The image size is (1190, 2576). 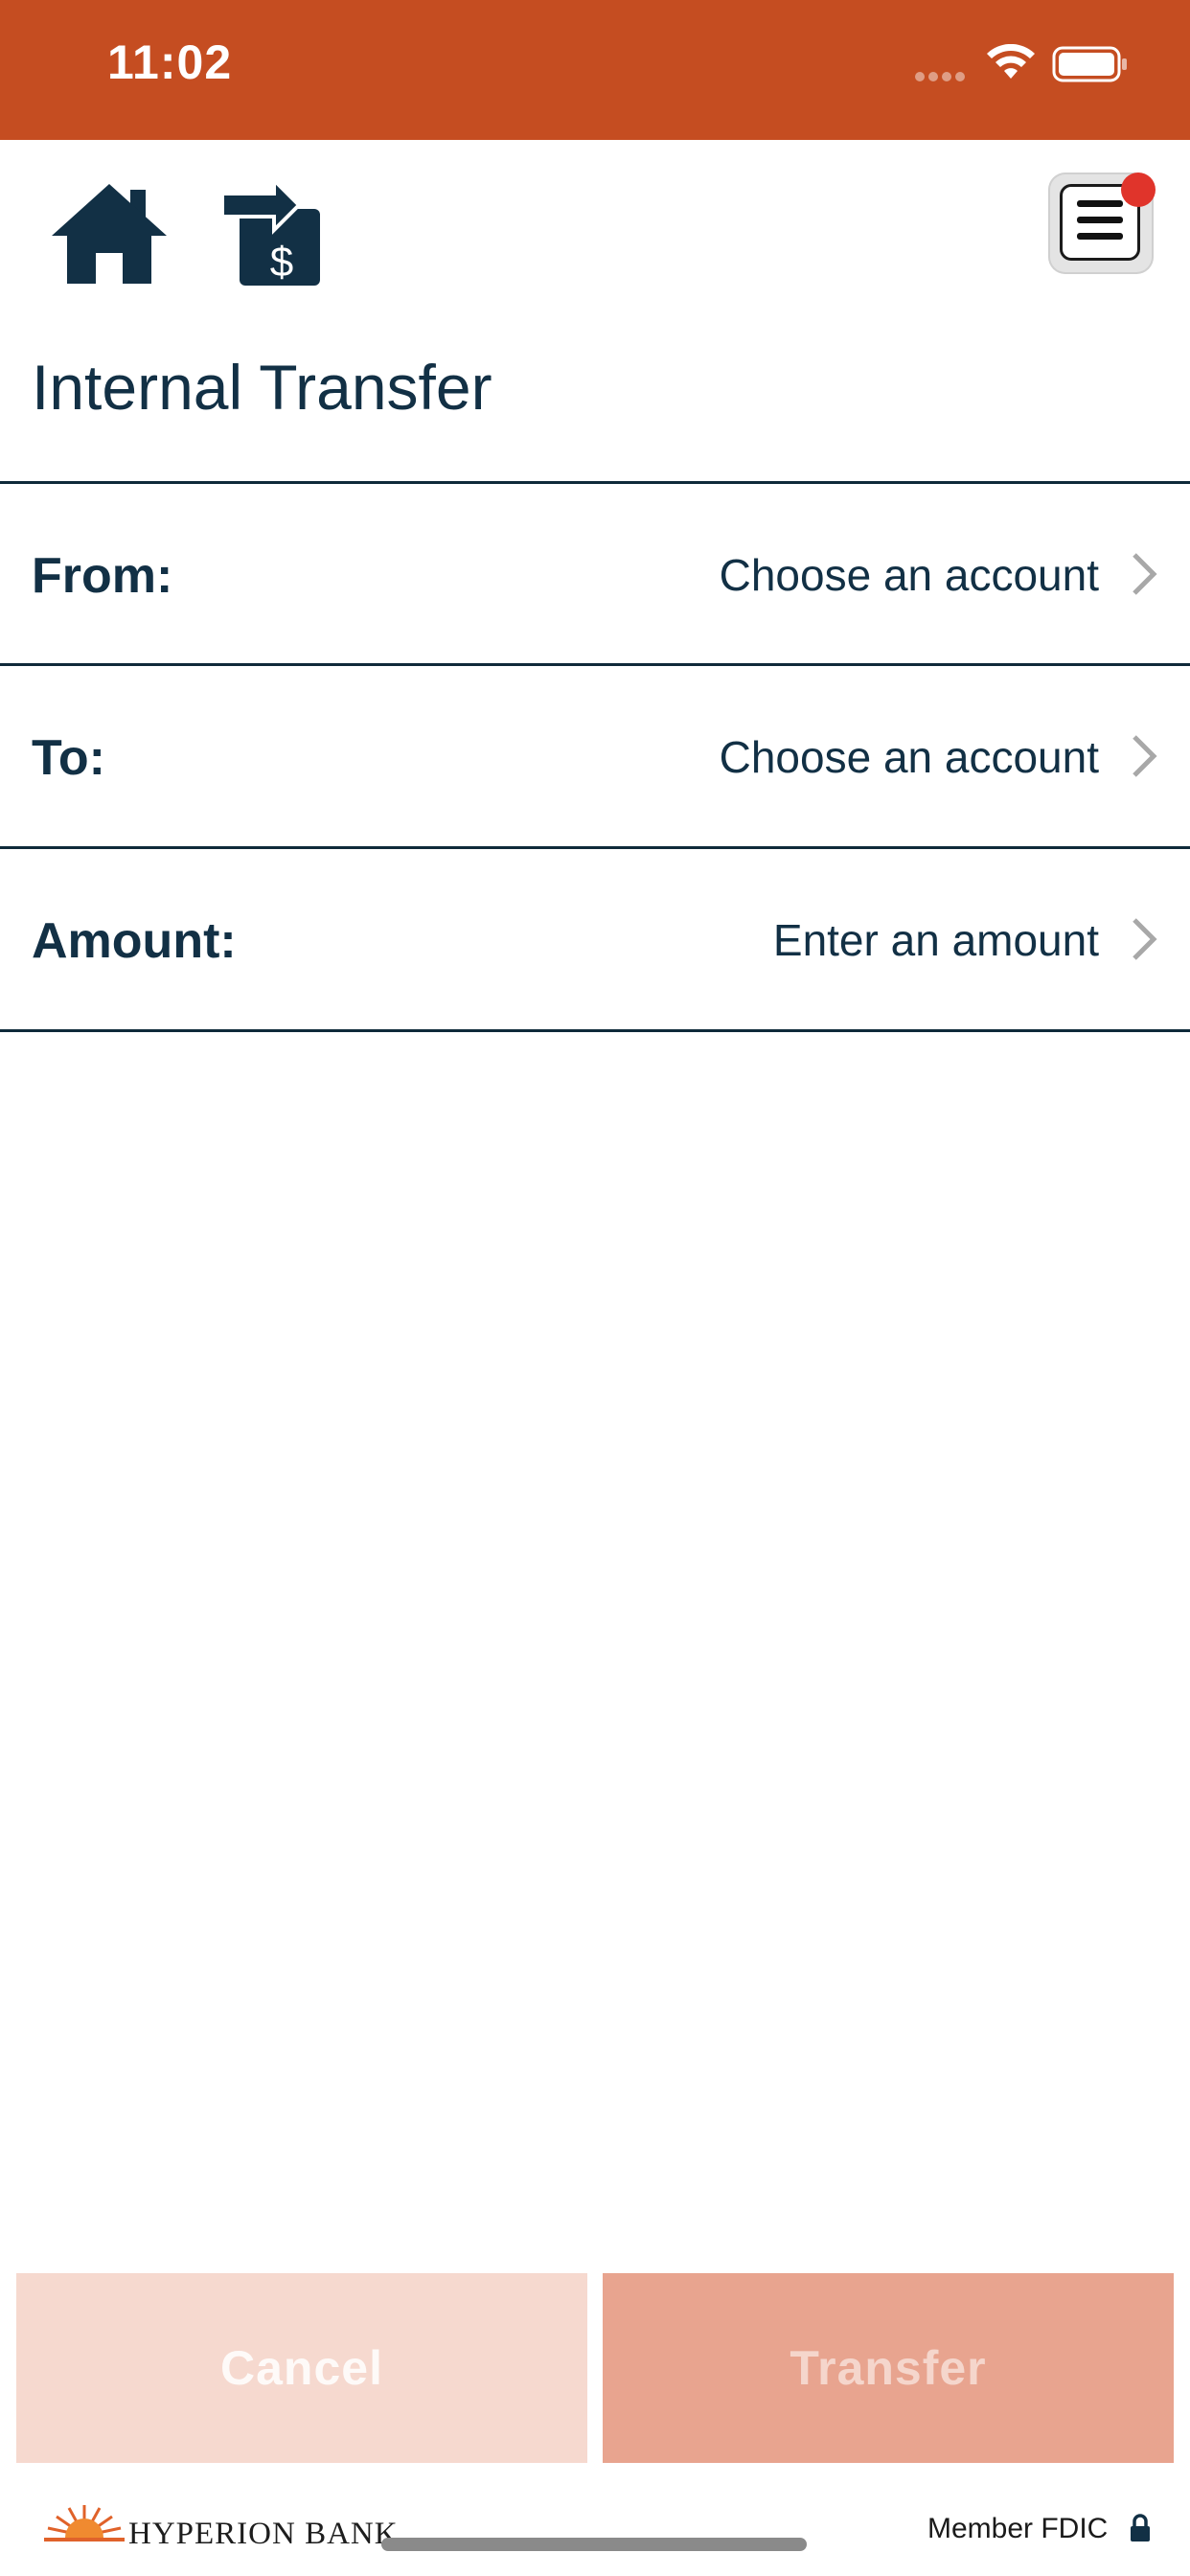 I want to click on from-value: Choose an account, so click(x=909, y=575).